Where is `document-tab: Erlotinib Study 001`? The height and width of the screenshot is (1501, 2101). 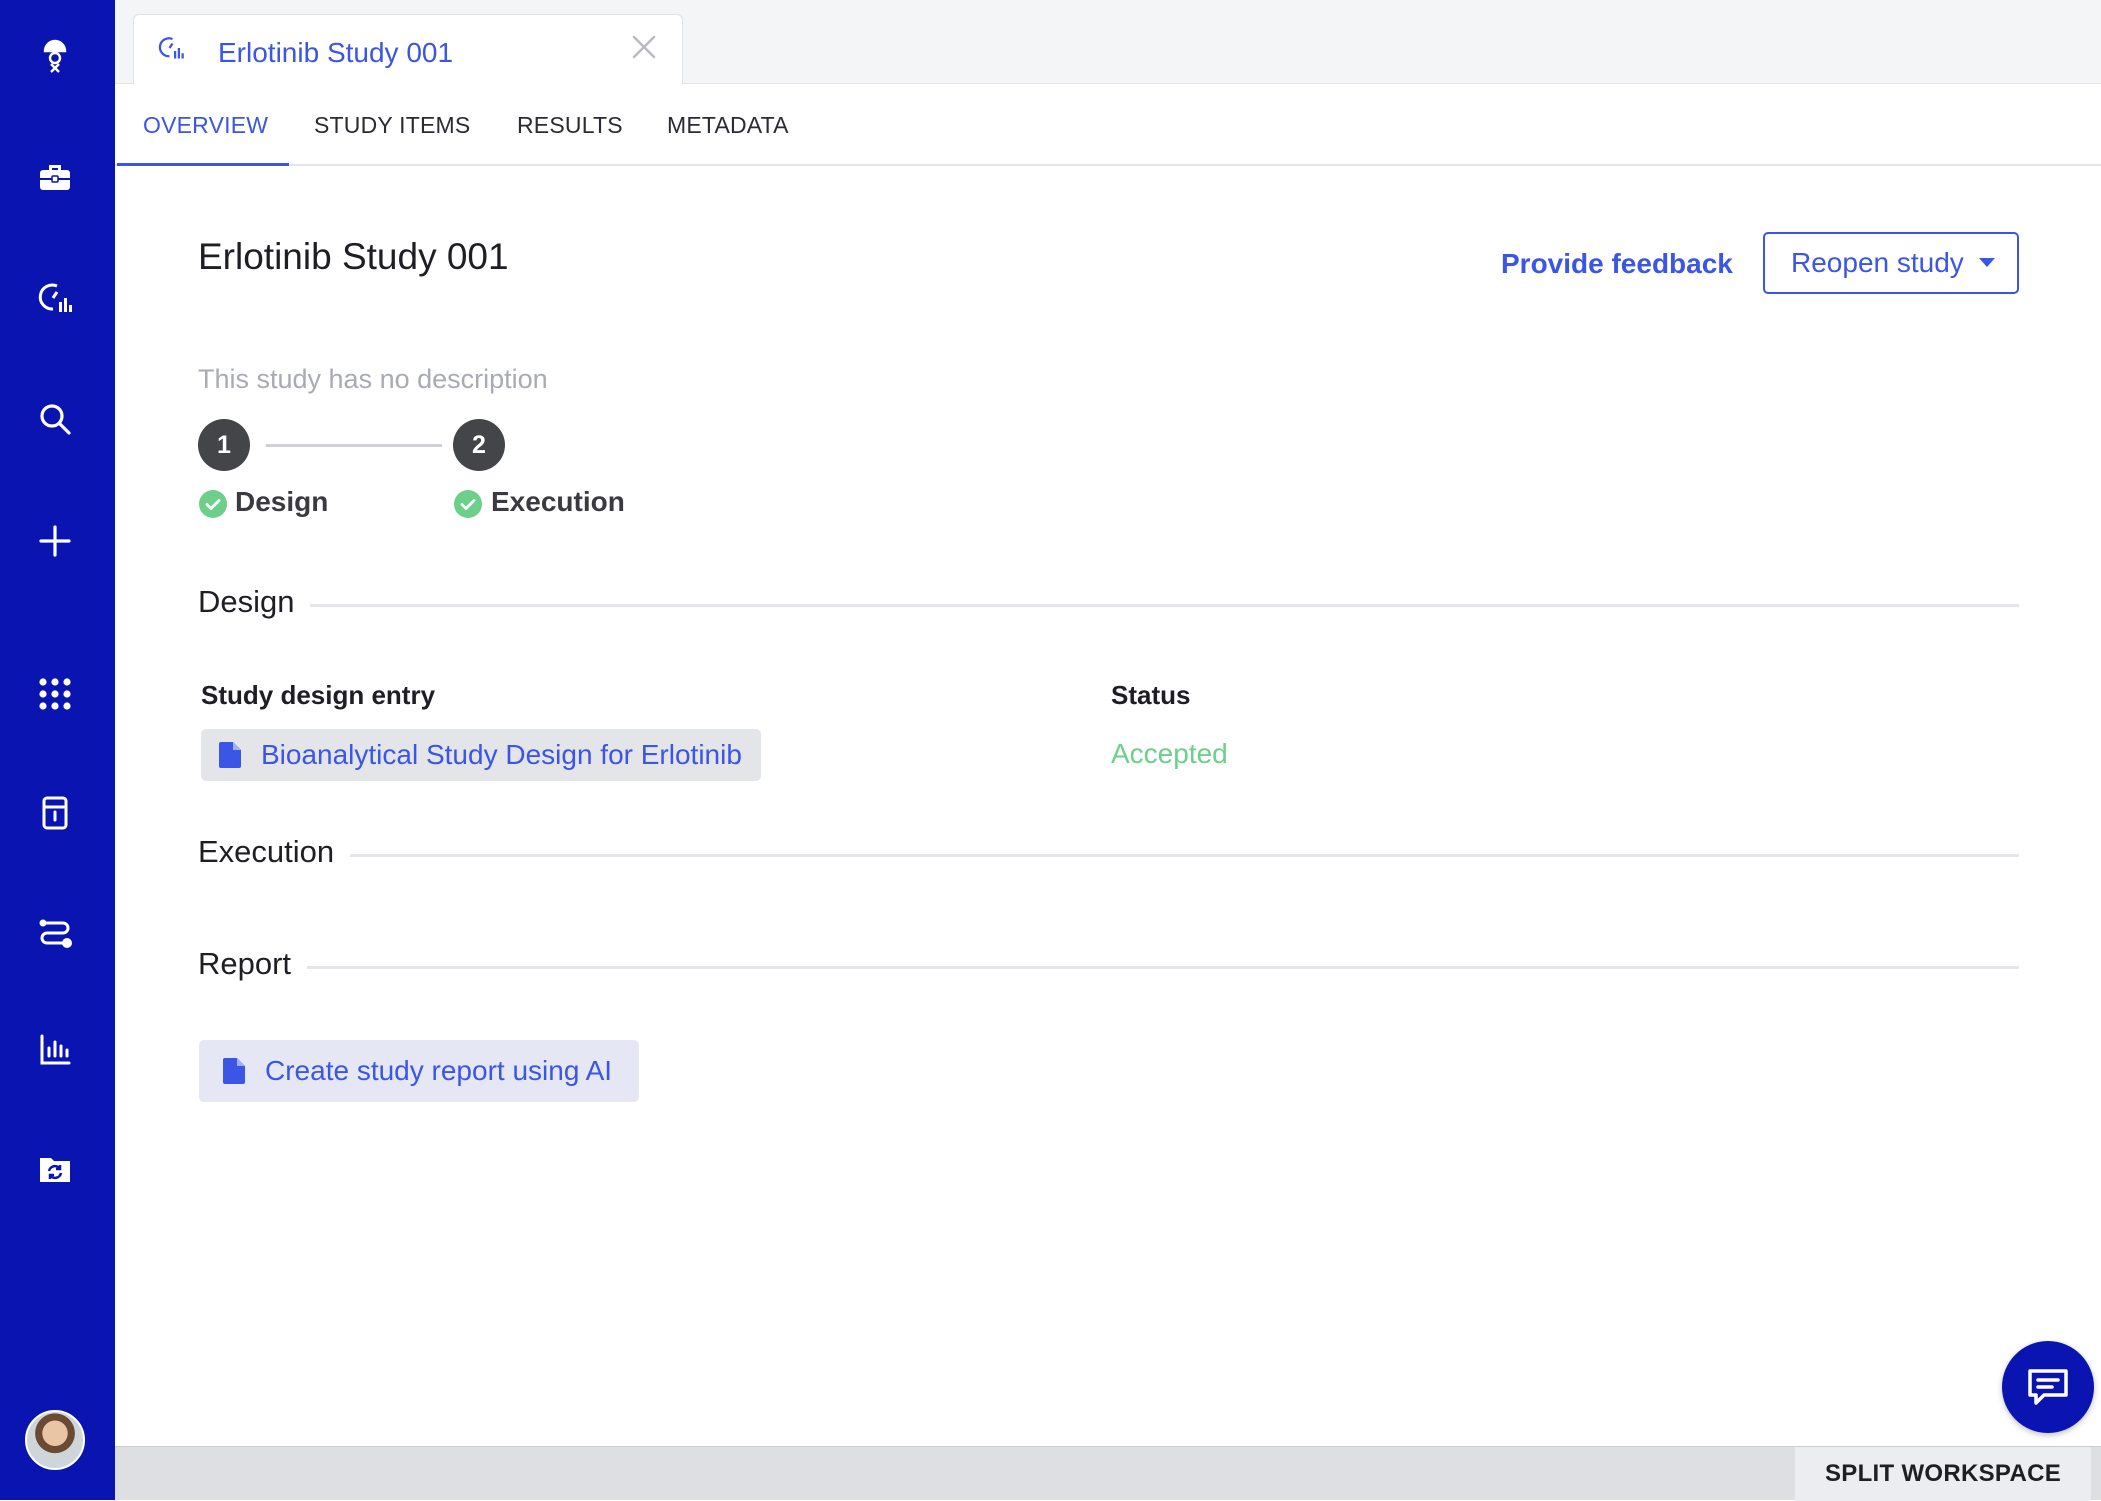 document-tab: Erlotinib Study 001 is located at coordinates (408, 50).